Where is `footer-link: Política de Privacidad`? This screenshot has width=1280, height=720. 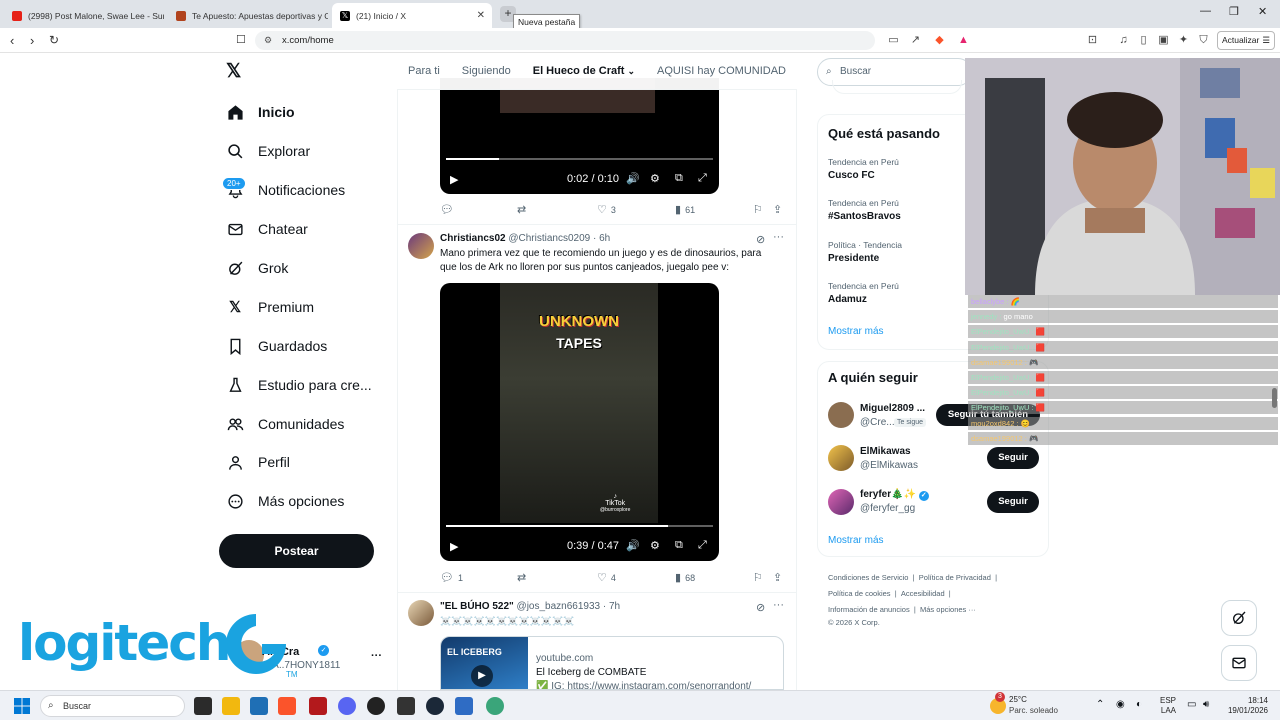 footer-link: Política de Privacidad is located at coordinates (955, 577).